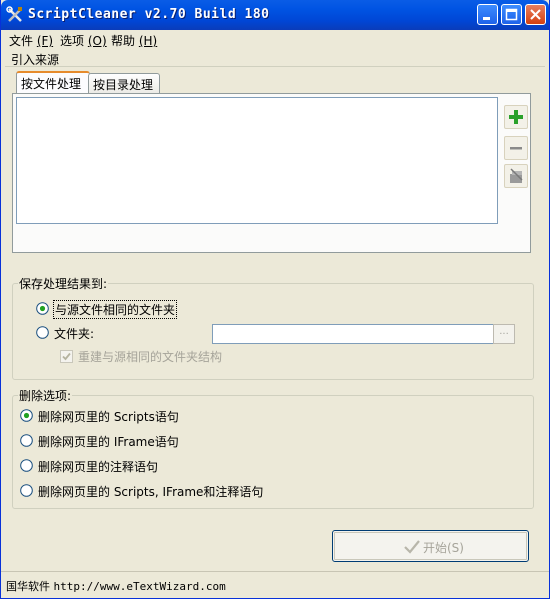 The width and height of the screenshot is (550, 599). I want to click on minimize-button, so click(487, 14).